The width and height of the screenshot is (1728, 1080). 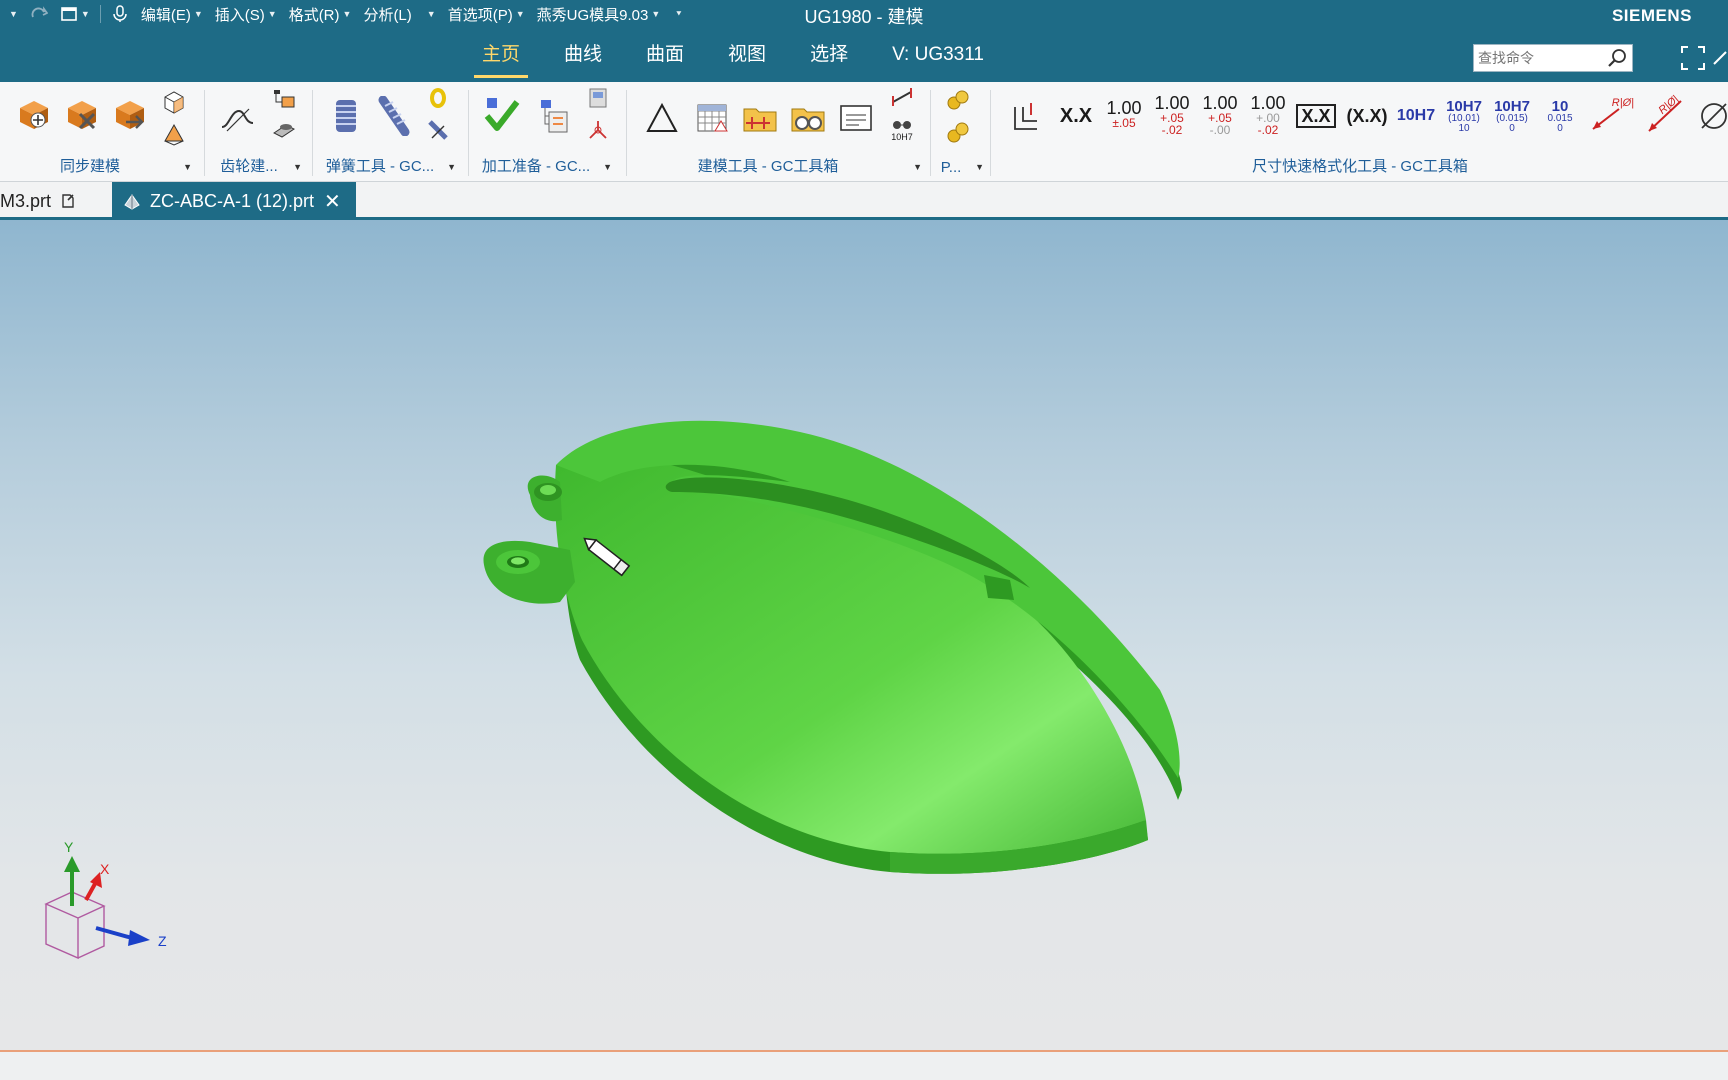 I want to click on diameter-button, so click(x=1711, y=116).